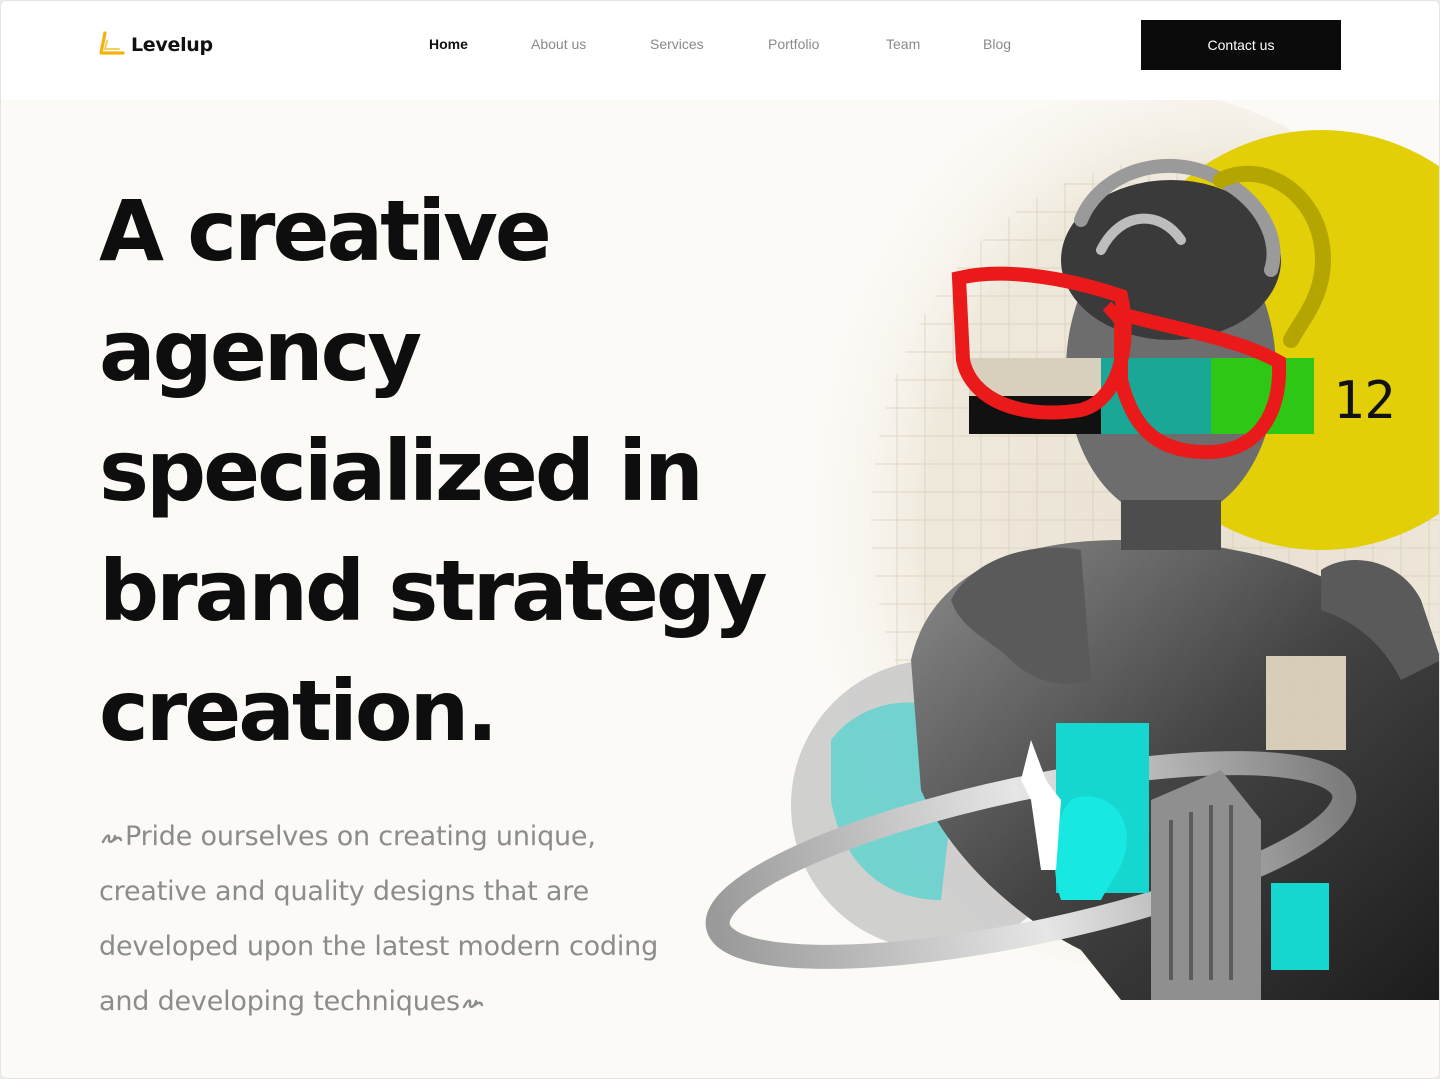  Describe the element at coordinates (448, 44) in the screenshot. I see `nav-home: Home` at that location.